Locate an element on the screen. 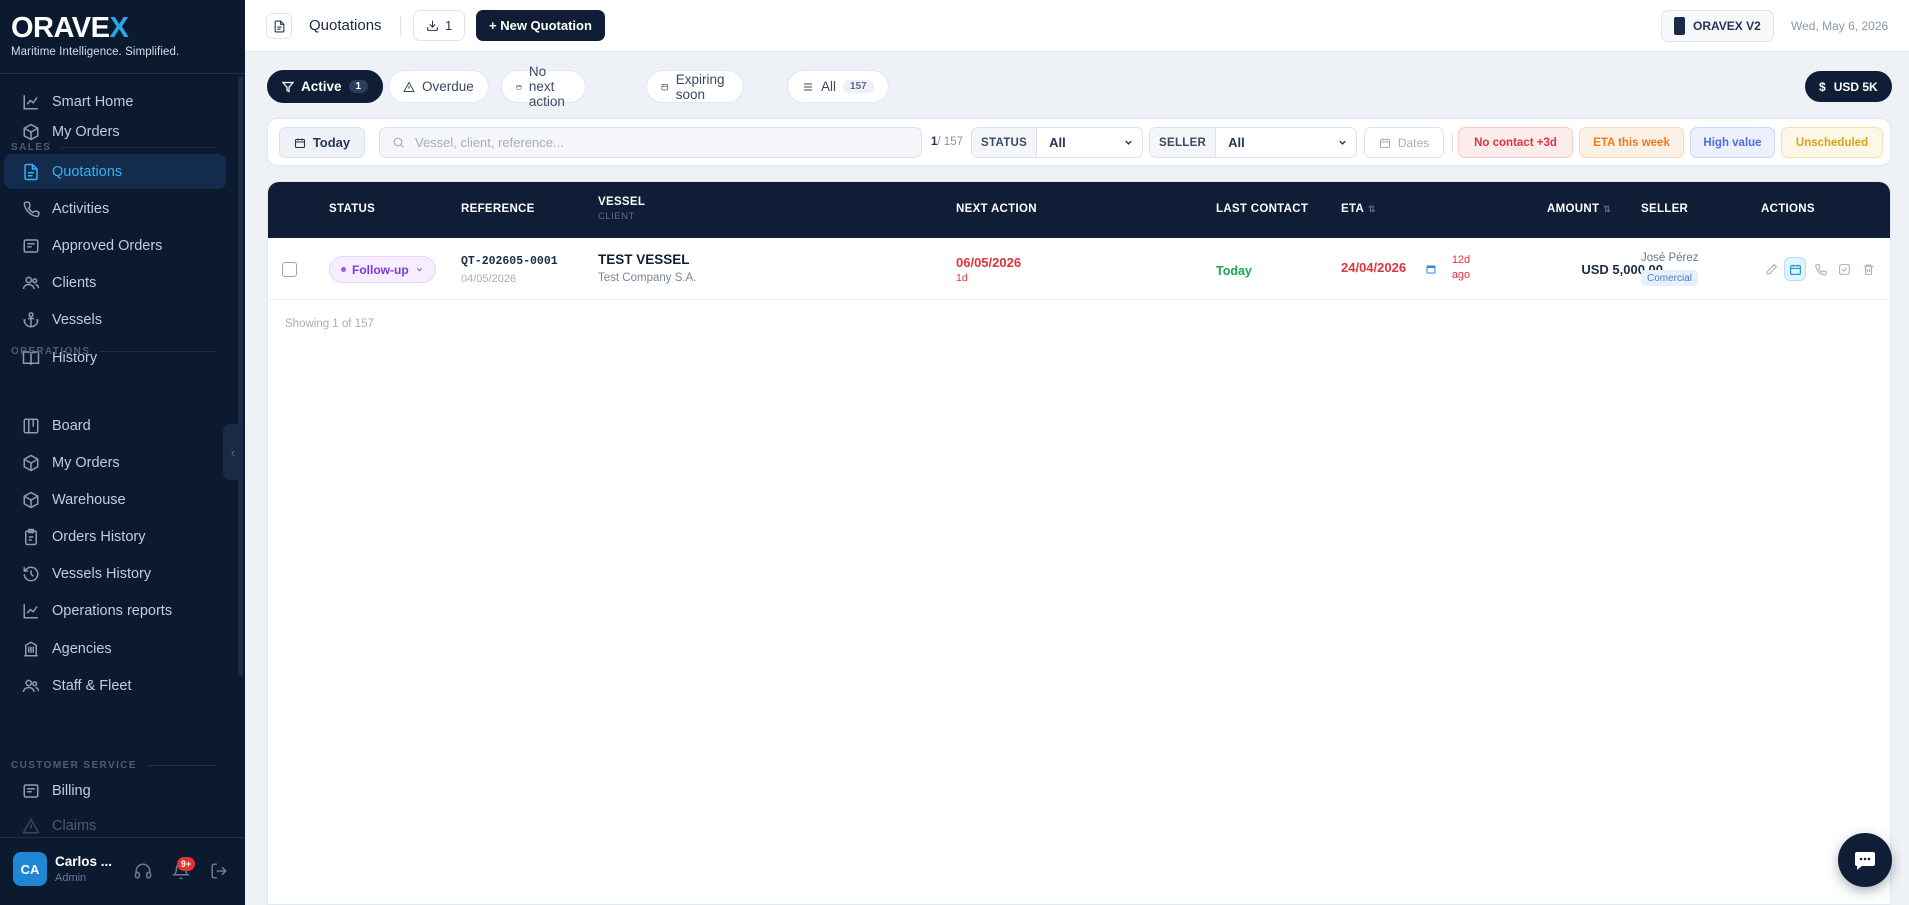 The height and width of the screenshot is (905, 1909). sidebar-item-ops-my-orders: My Orders is located at coordinates (115, 462).